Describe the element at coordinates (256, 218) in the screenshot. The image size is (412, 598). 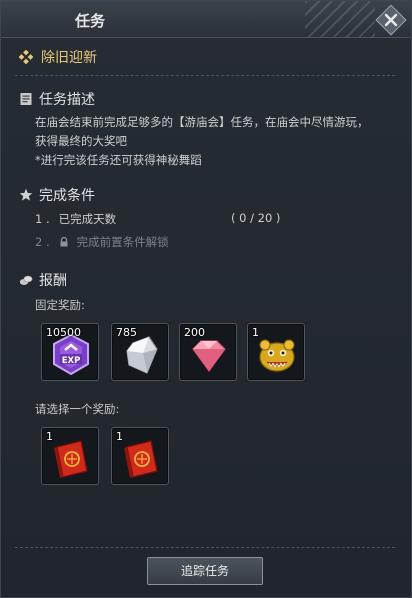
I see `condition-progress: ( 0 / 20 )` at that location.